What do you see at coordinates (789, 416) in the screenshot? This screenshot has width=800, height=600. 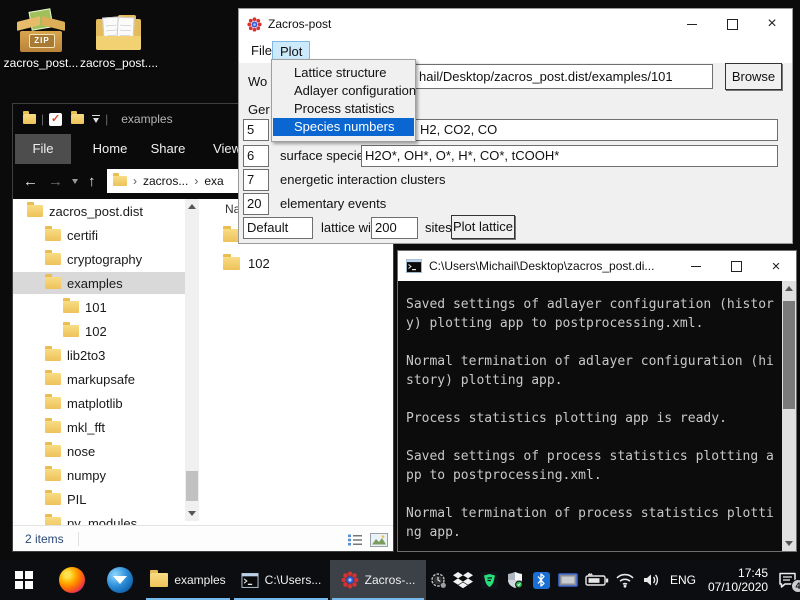 I see `console-scrollbar` at bounding box center [789, 416].